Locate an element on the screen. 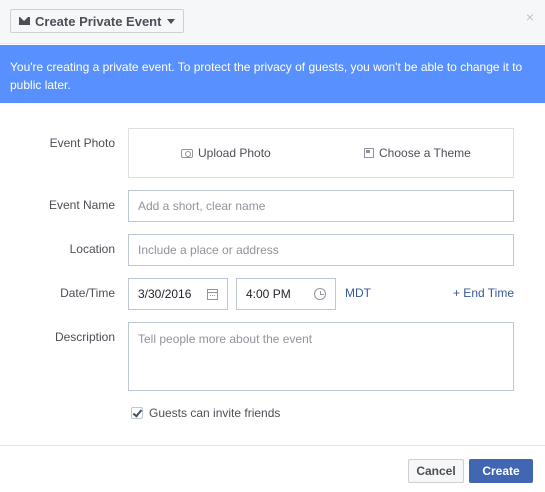  upload-photo-label: Upload Photo is located at coordinates (234, 153).